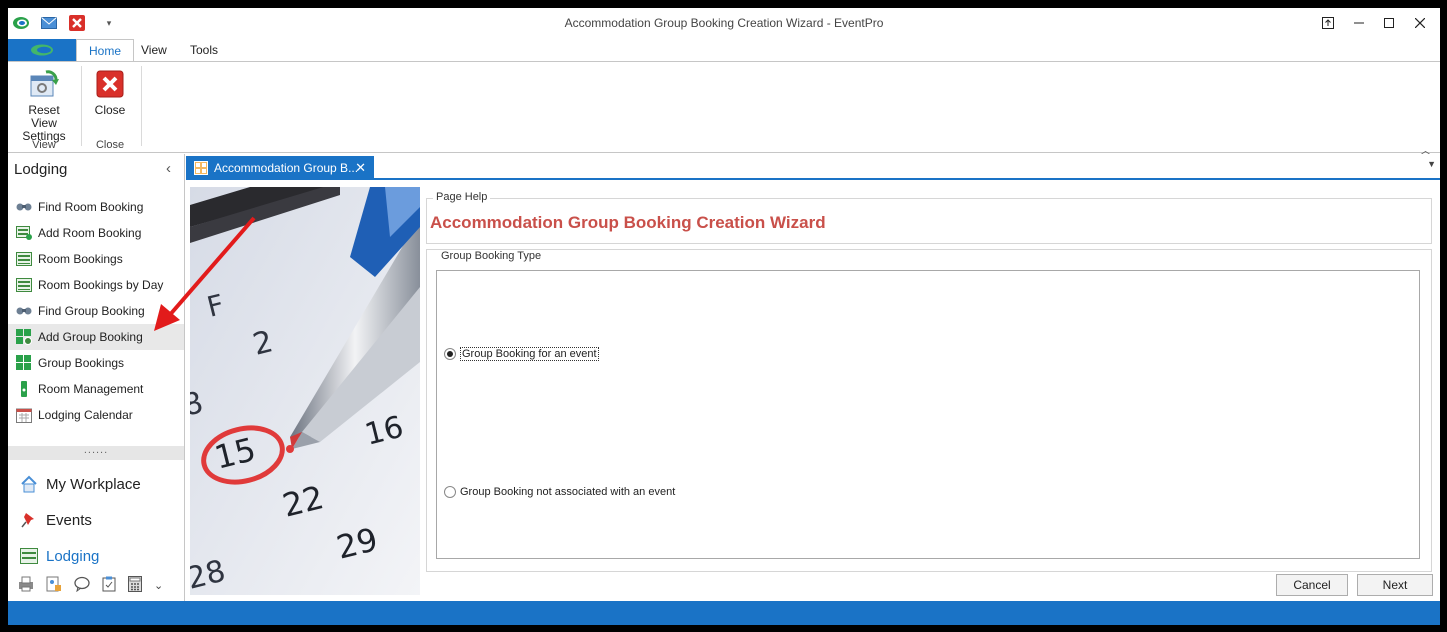  What do you see at coordinates (109, 585) in the screenshot?
I see `clipboard-icon` at bounding box center [109, 585].